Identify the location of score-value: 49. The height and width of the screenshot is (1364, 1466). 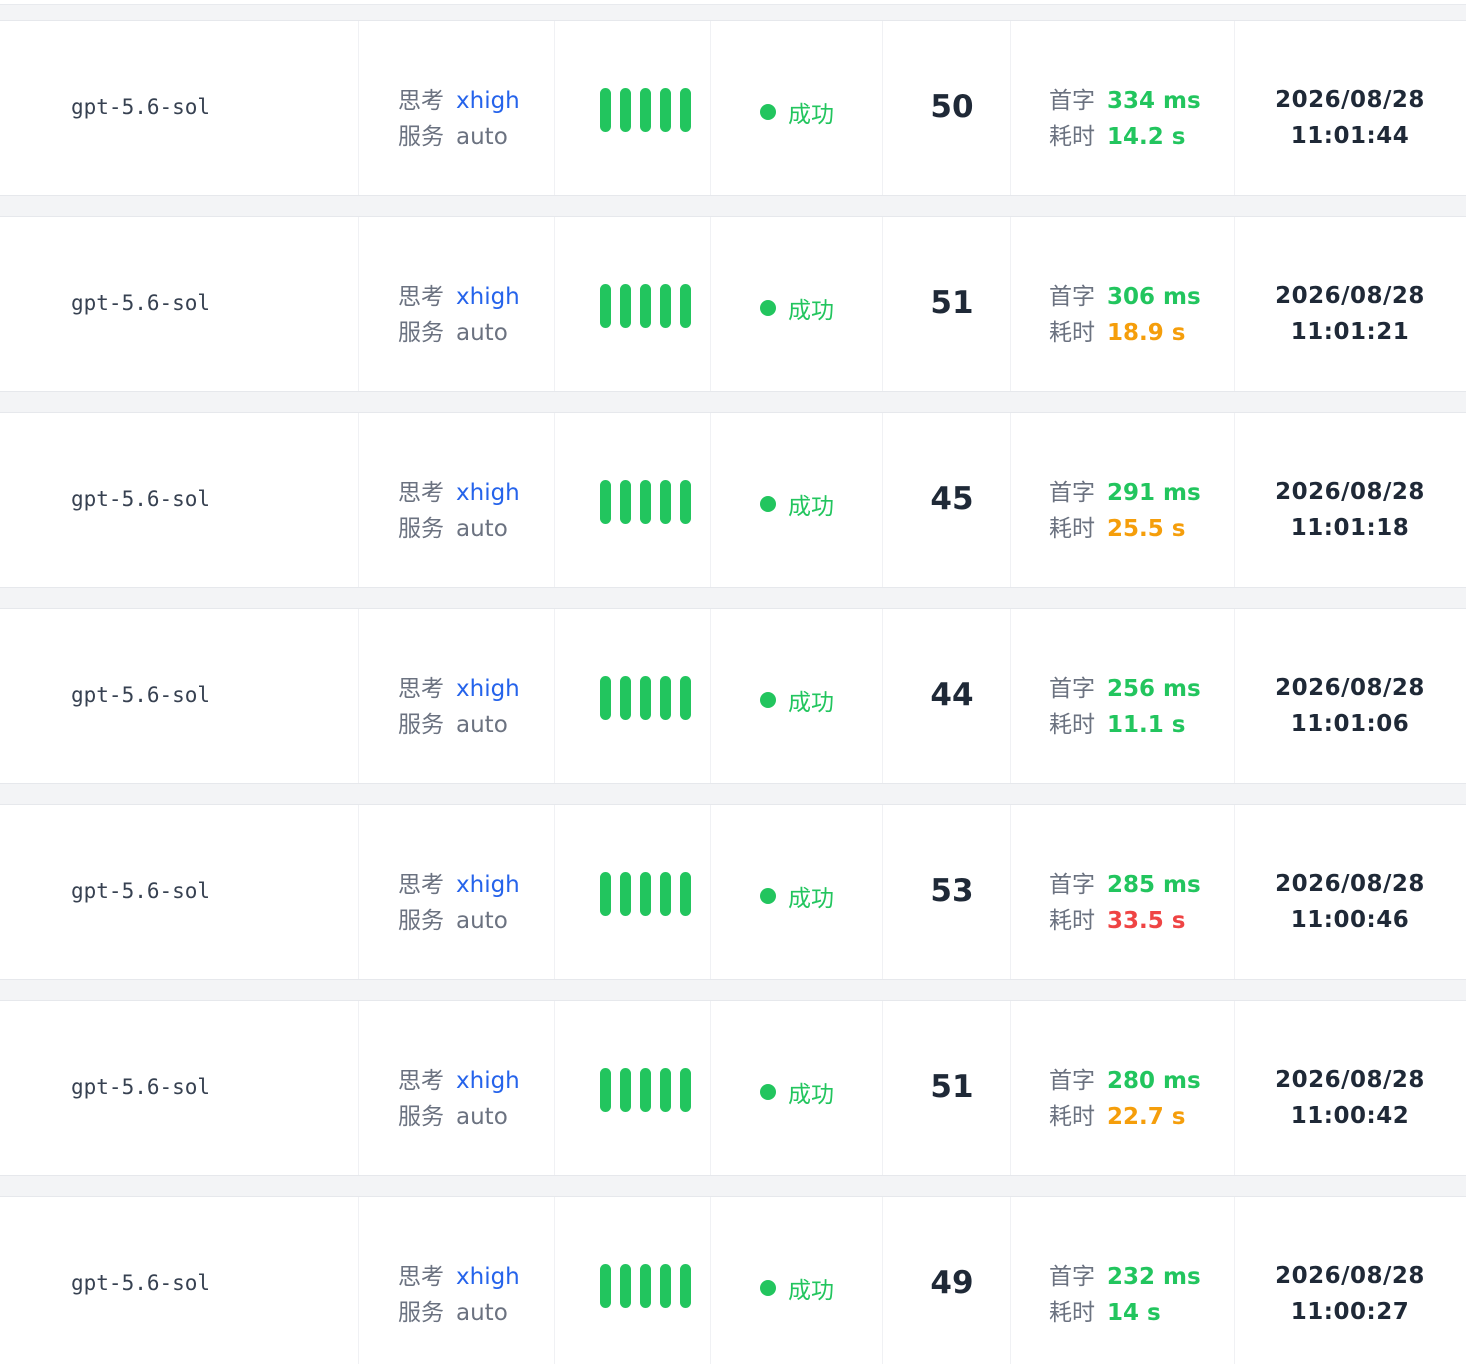
(952, 1283).